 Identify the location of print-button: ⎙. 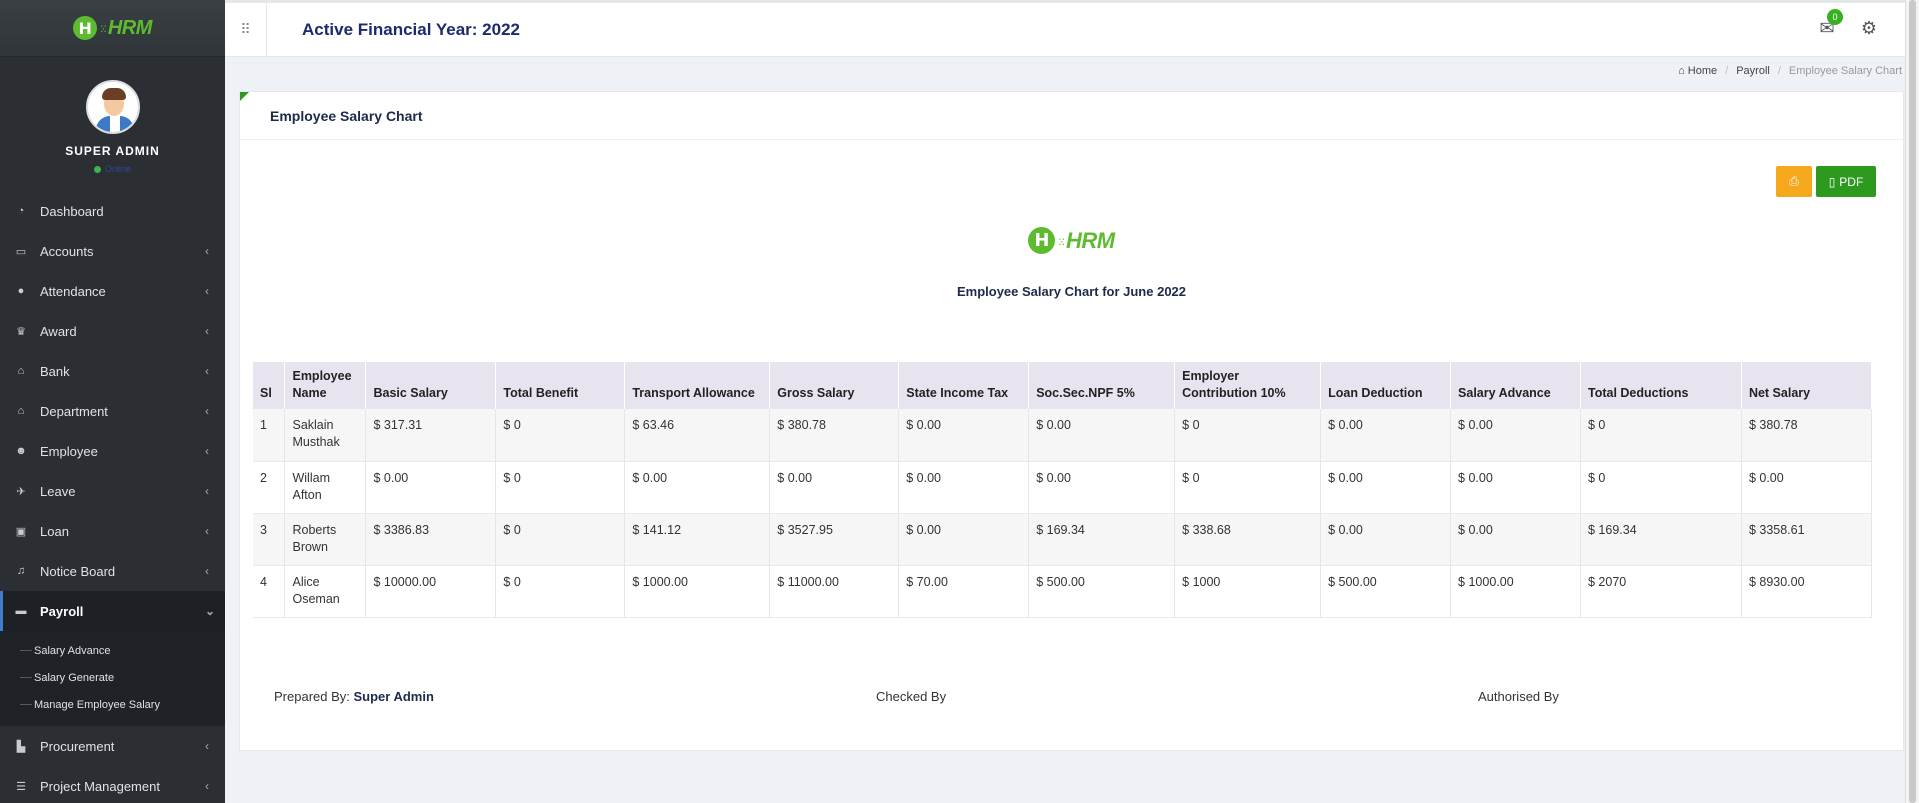
(1794, 181).